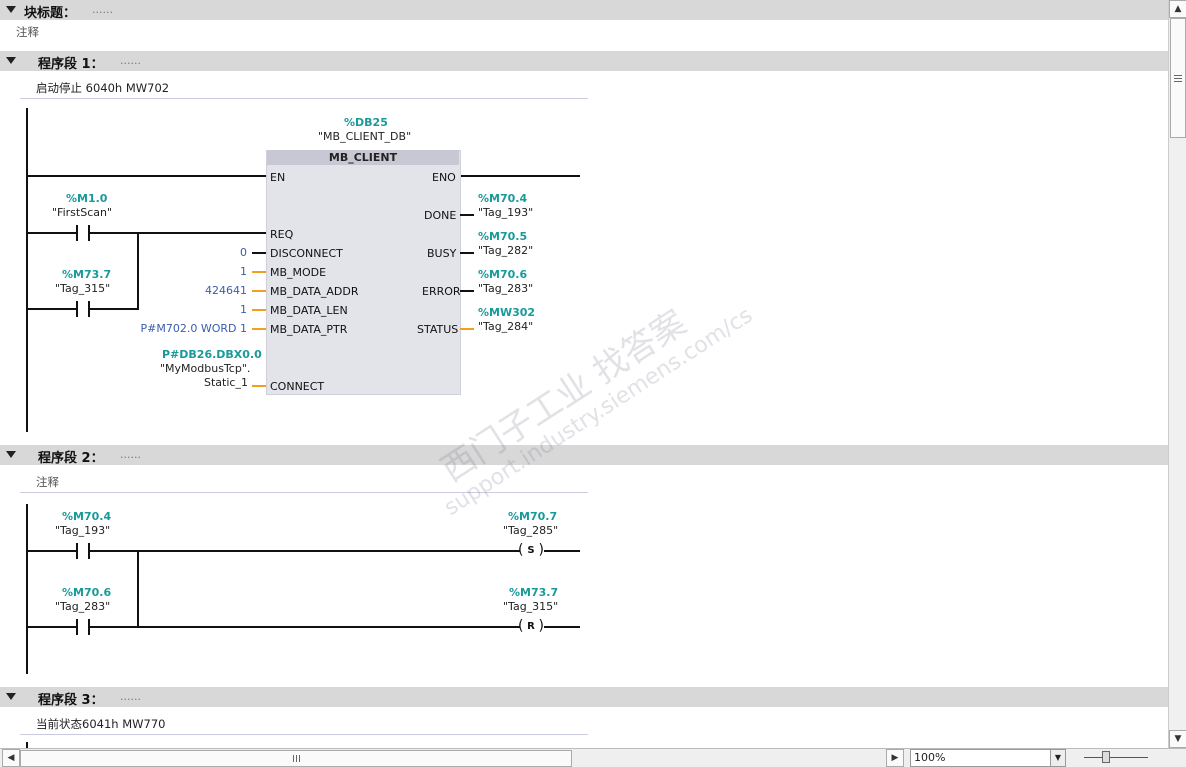  Describe the element at coordinates (505, 326) in the screenshot. I see `out-status-tag: "Tag_284"` at that location.